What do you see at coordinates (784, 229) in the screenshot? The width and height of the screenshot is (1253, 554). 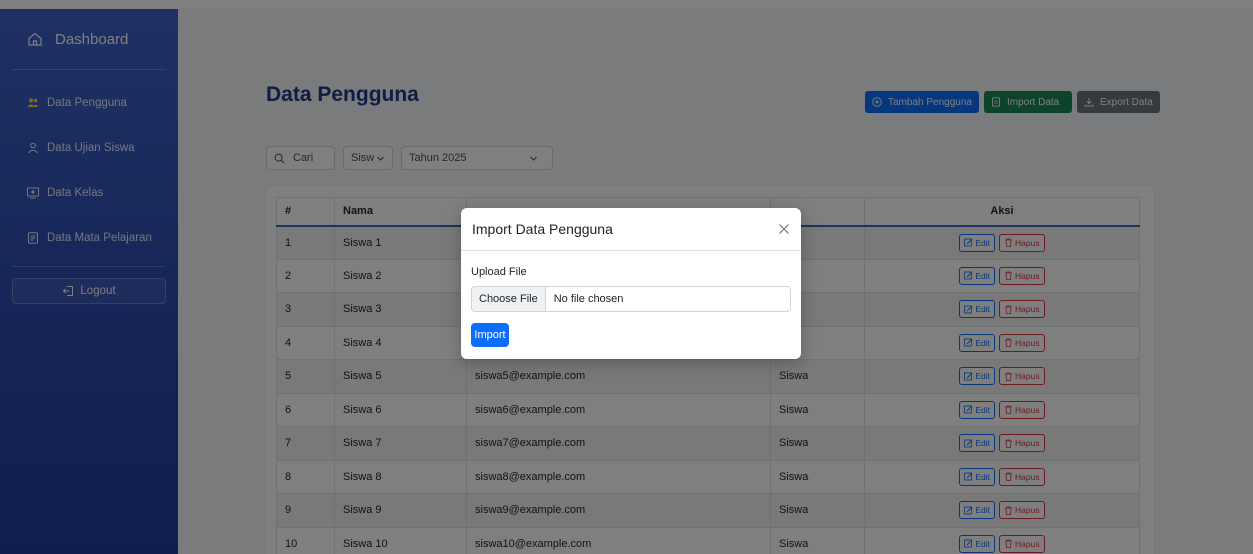 I see `close-icon` at bounding box center [784, 229].